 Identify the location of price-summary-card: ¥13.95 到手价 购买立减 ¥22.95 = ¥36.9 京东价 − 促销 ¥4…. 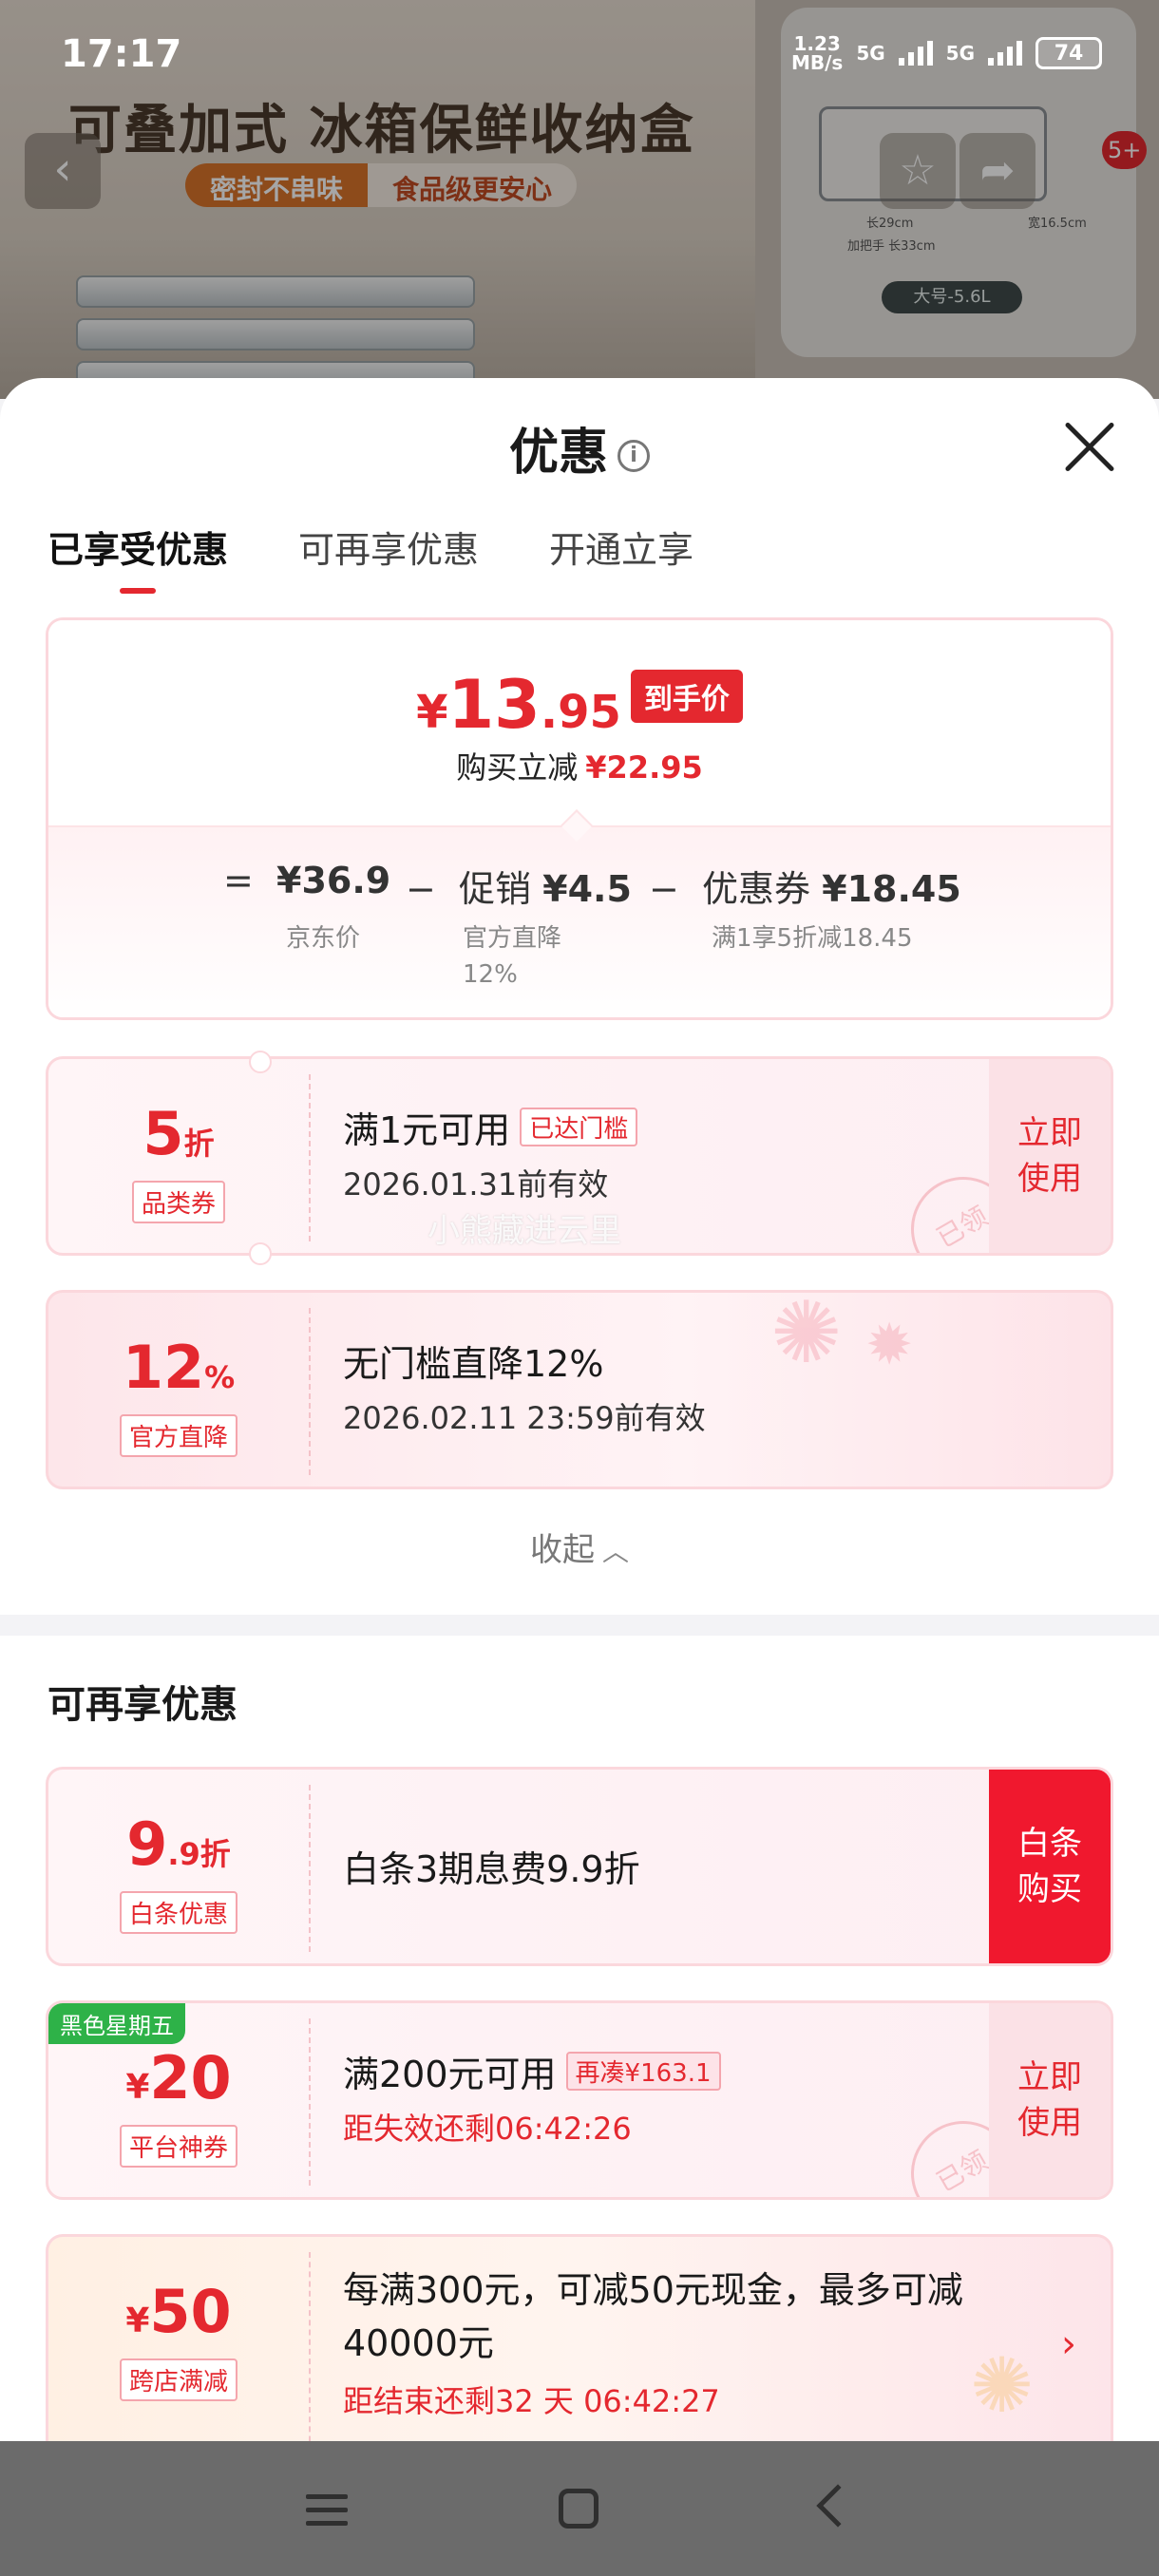
(579, 818).